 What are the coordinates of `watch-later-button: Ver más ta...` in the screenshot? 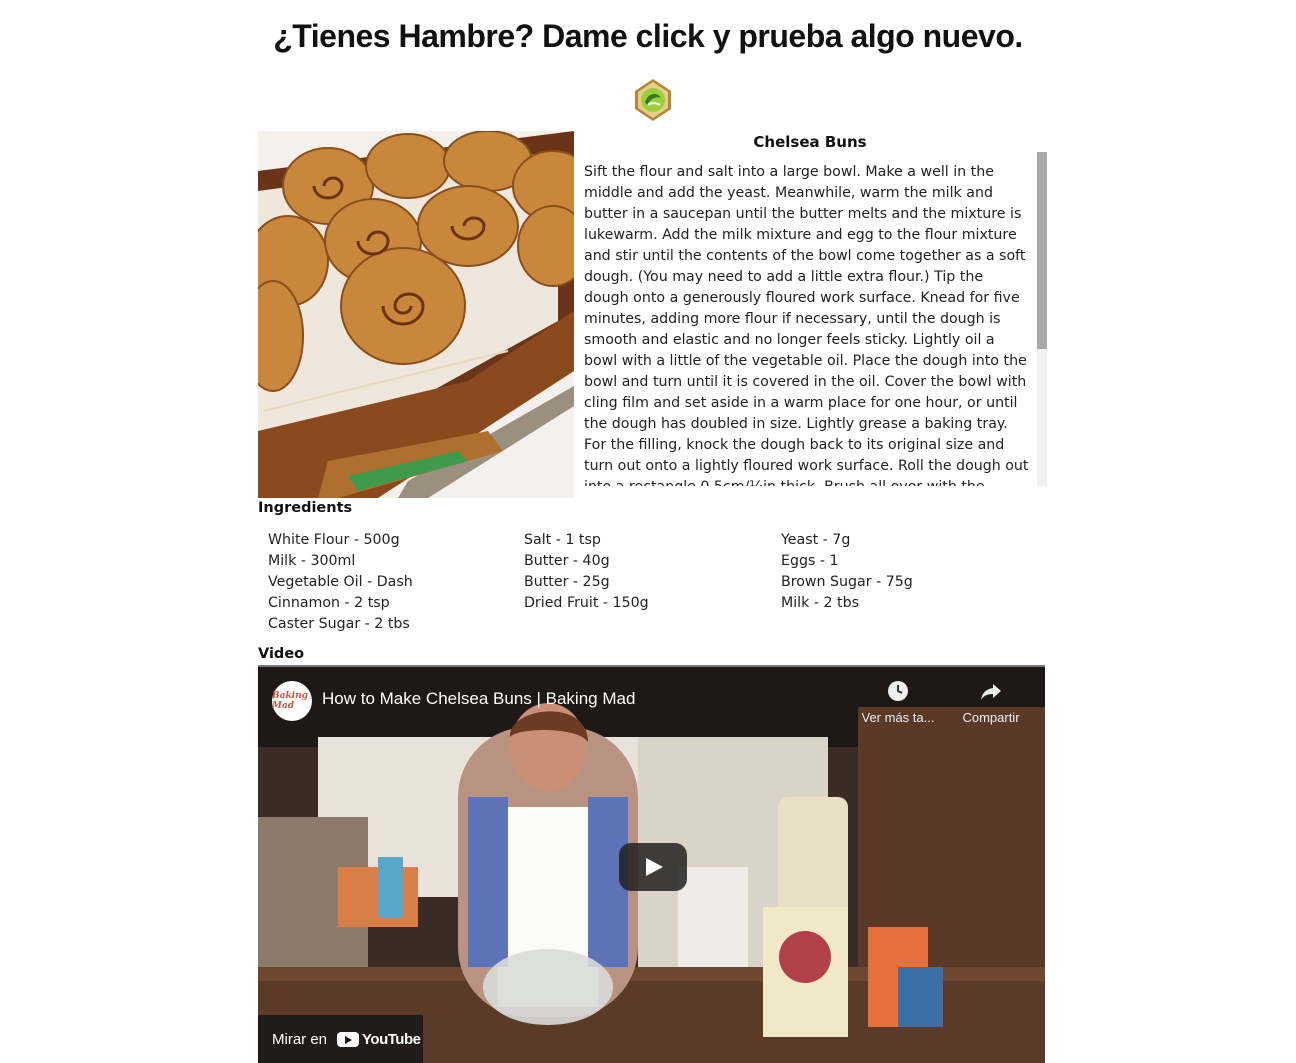 It's located at (898, 702).